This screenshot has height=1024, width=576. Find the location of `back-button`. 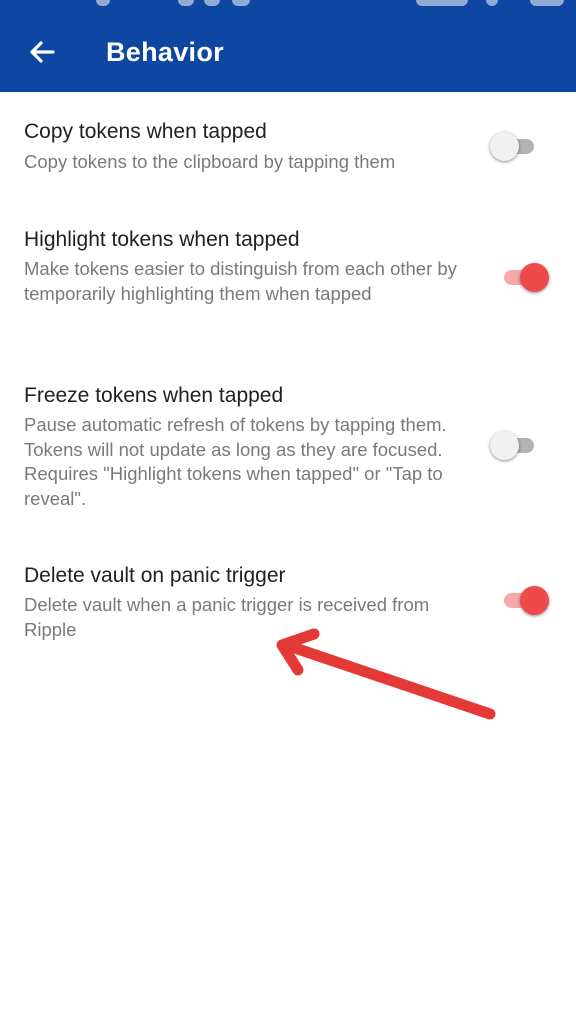

back-button is located at coordinates (42, 52).